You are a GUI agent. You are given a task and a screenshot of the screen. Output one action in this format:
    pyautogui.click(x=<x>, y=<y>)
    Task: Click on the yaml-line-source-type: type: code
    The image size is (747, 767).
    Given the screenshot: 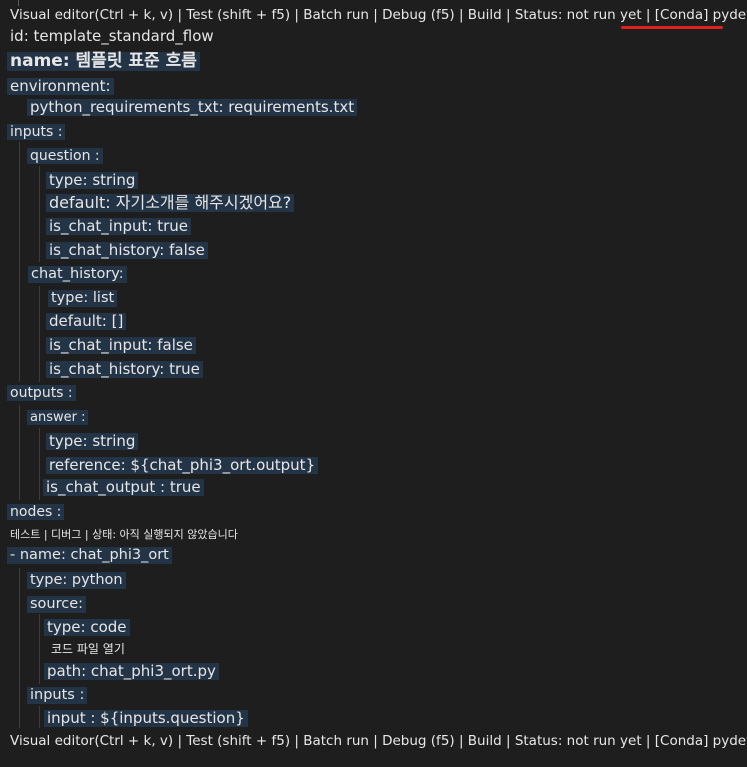 What is the action you would take?
    pyautogui.click(x=87, y=627)
    